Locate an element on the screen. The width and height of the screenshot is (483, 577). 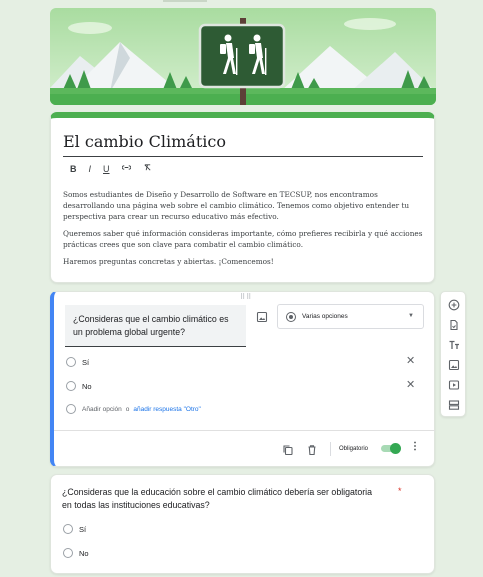
side-toolbar is located at coordinates (453, 354).